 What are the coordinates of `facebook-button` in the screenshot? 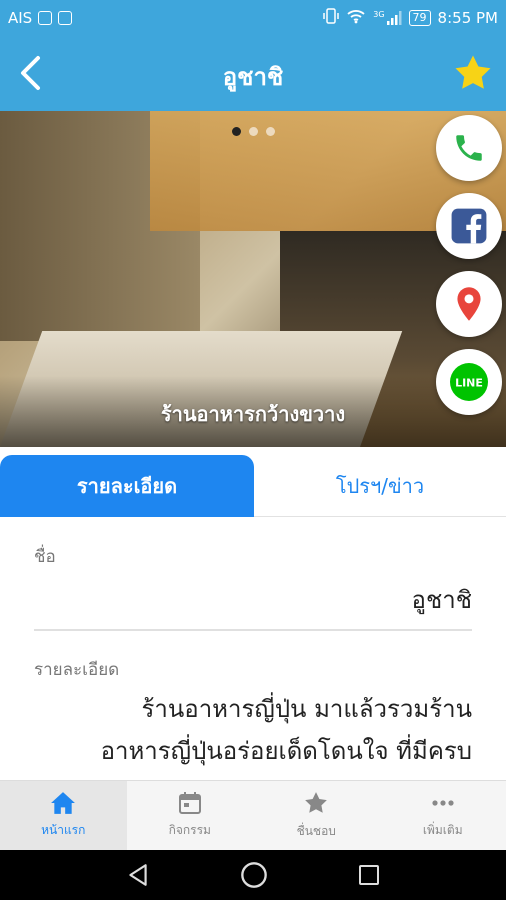 It's located at (469, 226).